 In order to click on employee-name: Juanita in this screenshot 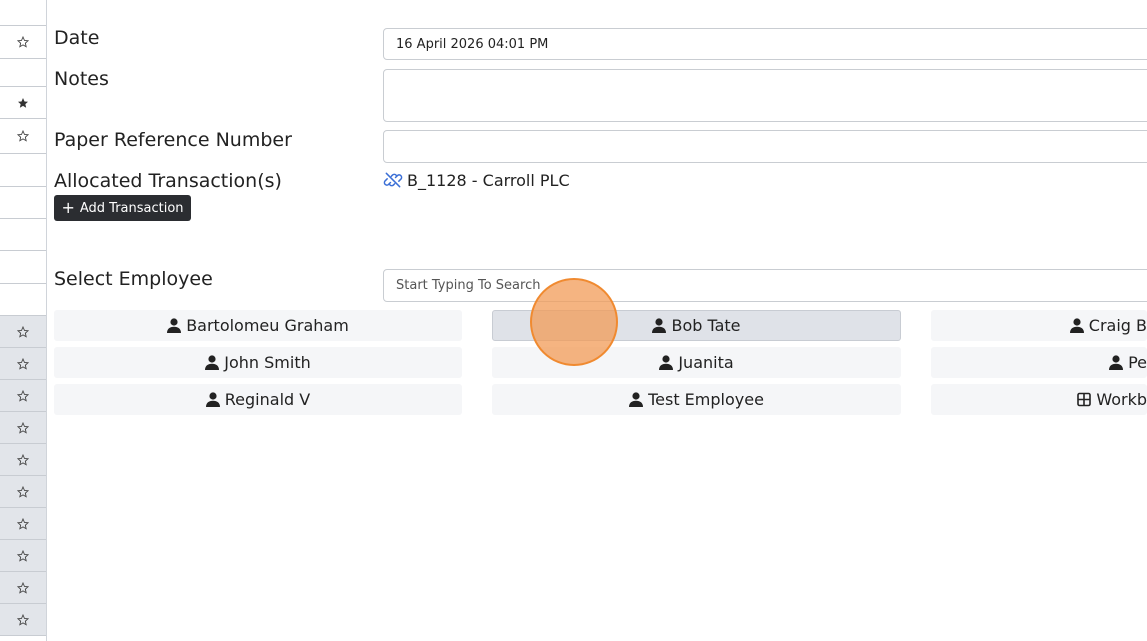, I will do `click(706, 362)`.